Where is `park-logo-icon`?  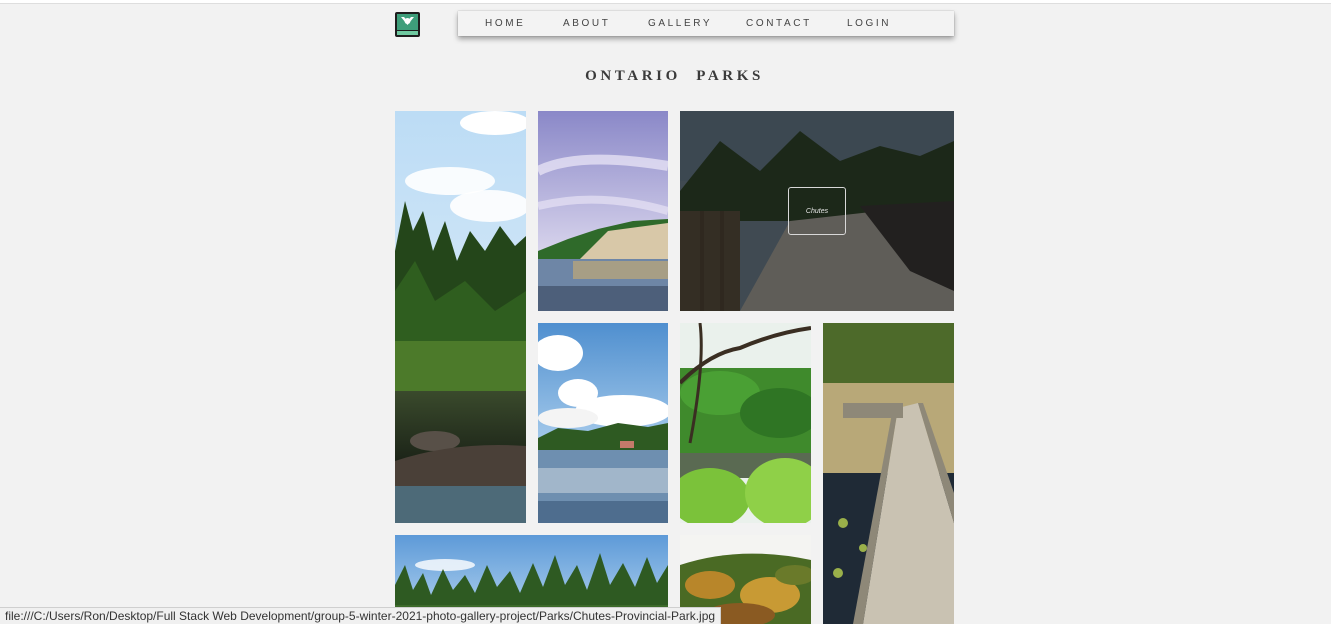 park-logo-icon is located at coordinates (407, 24).